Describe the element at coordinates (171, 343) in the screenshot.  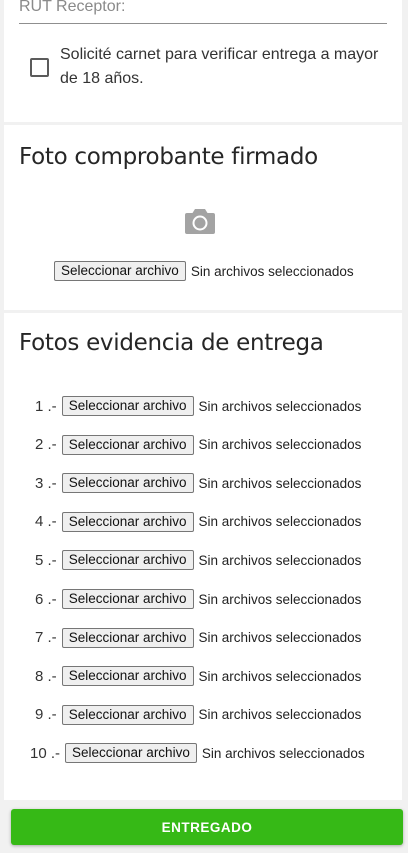
I see `evidence-title: Fotos evidencia de entrega` at that location.